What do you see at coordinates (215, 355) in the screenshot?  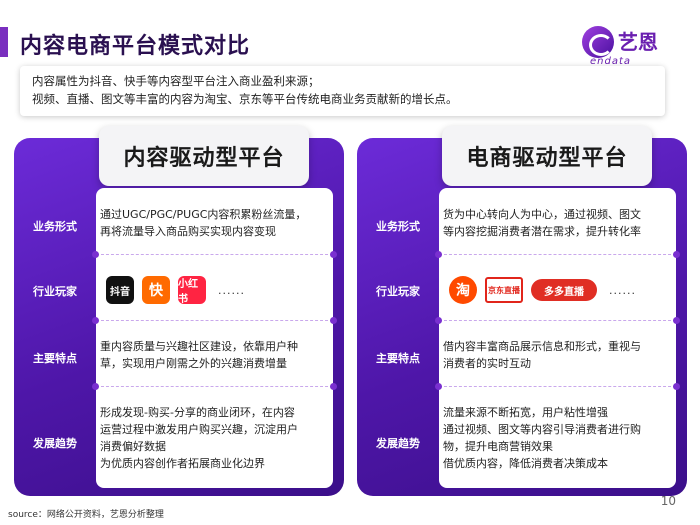 I see `features-text: 重内容质量与兴趣社区建设，依靠用户种 草，实现用户刚需之外的兴趣消费增量` at bounding box center [215, 355].